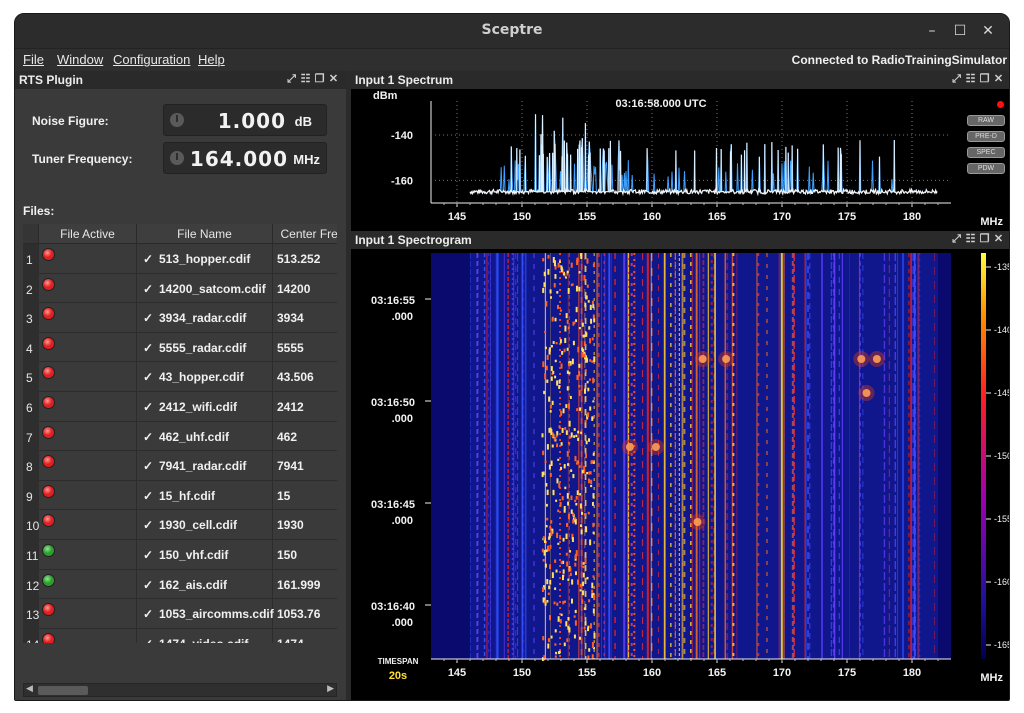  I want to click on table-row: 6 ✓ 2412_wifi.cdif 2412, so click(180, 407).